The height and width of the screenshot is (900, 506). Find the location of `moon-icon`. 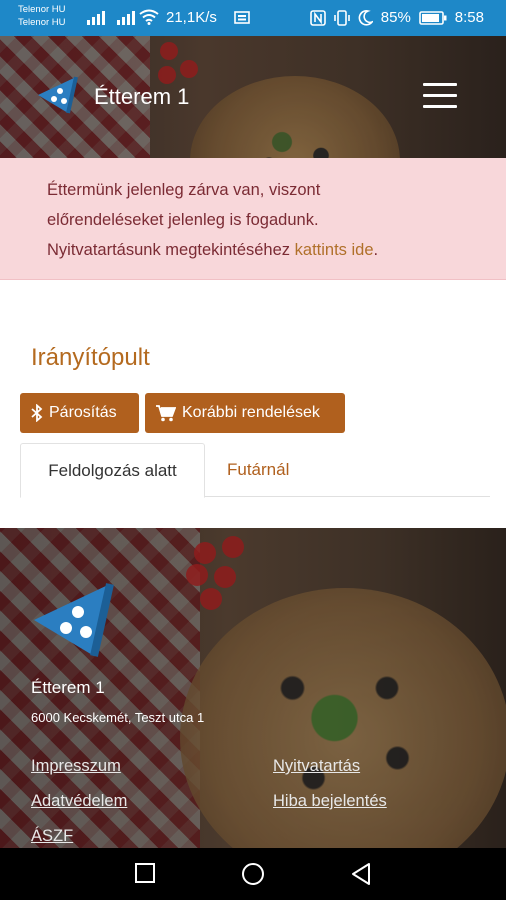

moon-icon is located at coordinates (365, 17).